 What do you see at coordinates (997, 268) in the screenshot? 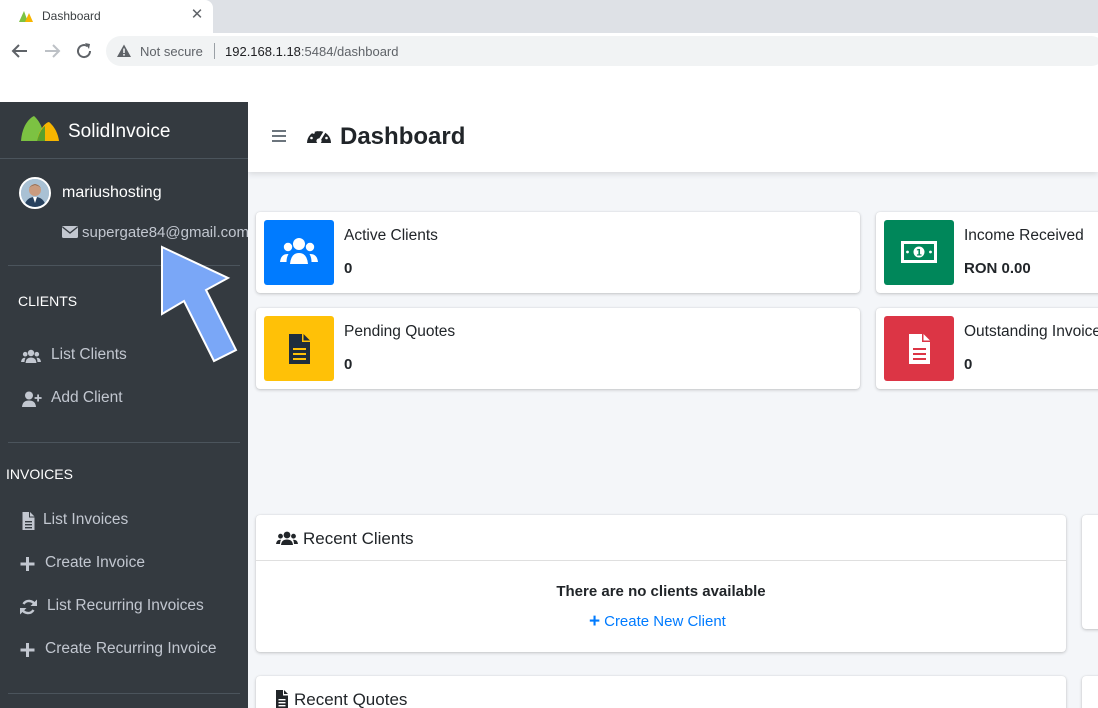
I see `info-box-value: RON 0.00` at bounding box center [997, 268].